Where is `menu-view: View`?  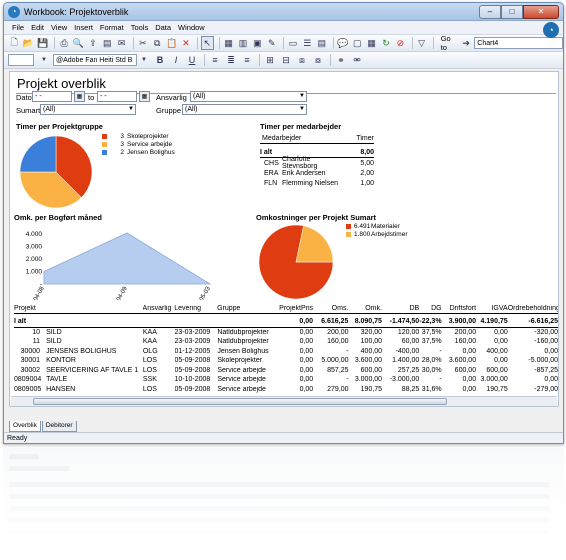 menu-view: View is located at coordinates (59, 27).